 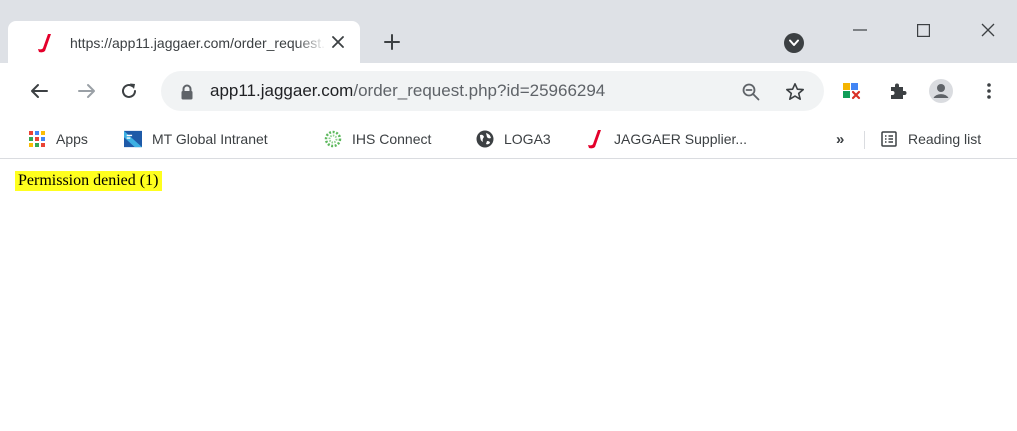 What do you see at coordinates (72, 139) in the screenshot?
I see `bookmark-label: Apps` at bounding box center [72, 139].